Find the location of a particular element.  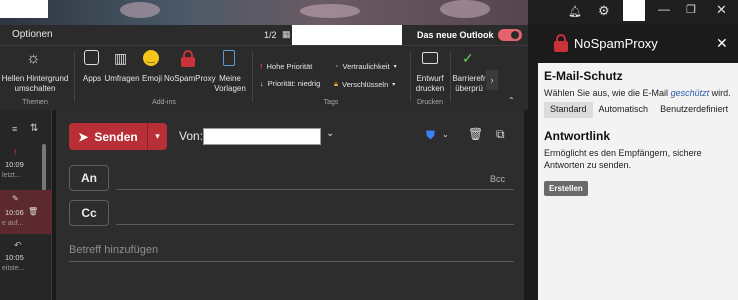

delete-icon: 🗑︎ is located at coordinates (33, 211).